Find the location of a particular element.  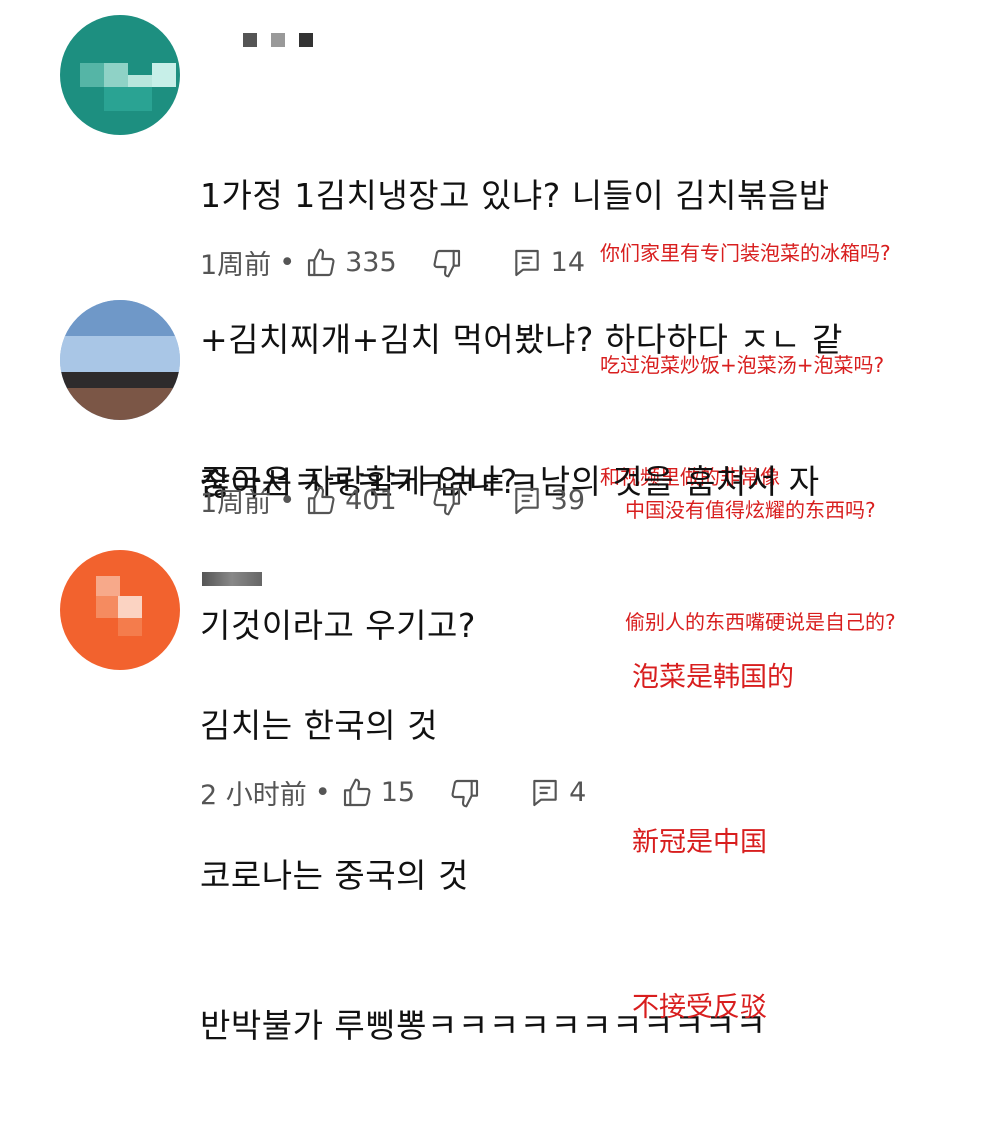

comment-meta: 1周前 • 401 39 is located at coordinates (392, 500).